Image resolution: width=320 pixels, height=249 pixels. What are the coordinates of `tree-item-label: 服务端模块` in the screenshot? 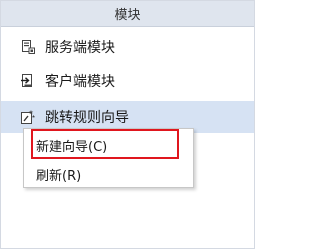 It's located at (80, 48).